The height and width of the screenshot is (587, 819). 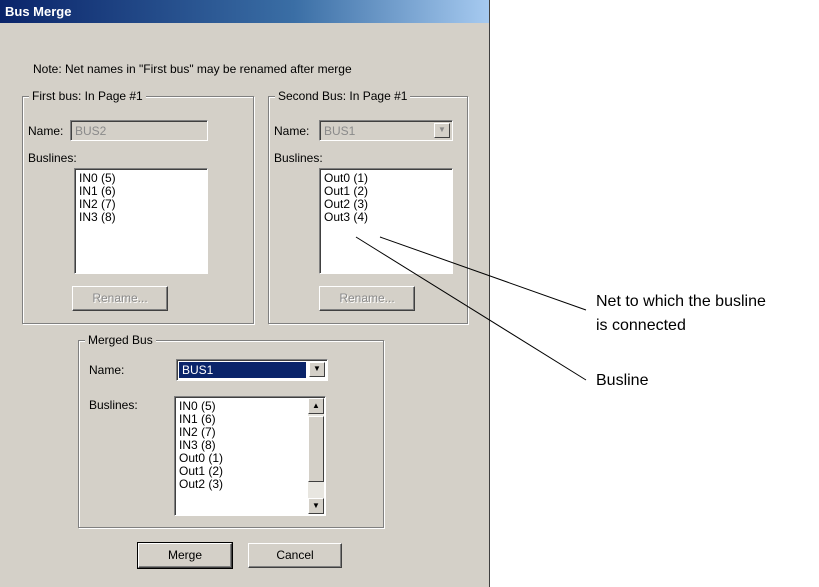 What do you see at coordinates (52, 158) in the screenshot?
I see `first-bus-buslines-label: Buslines:` at bounding box center [52, 158].